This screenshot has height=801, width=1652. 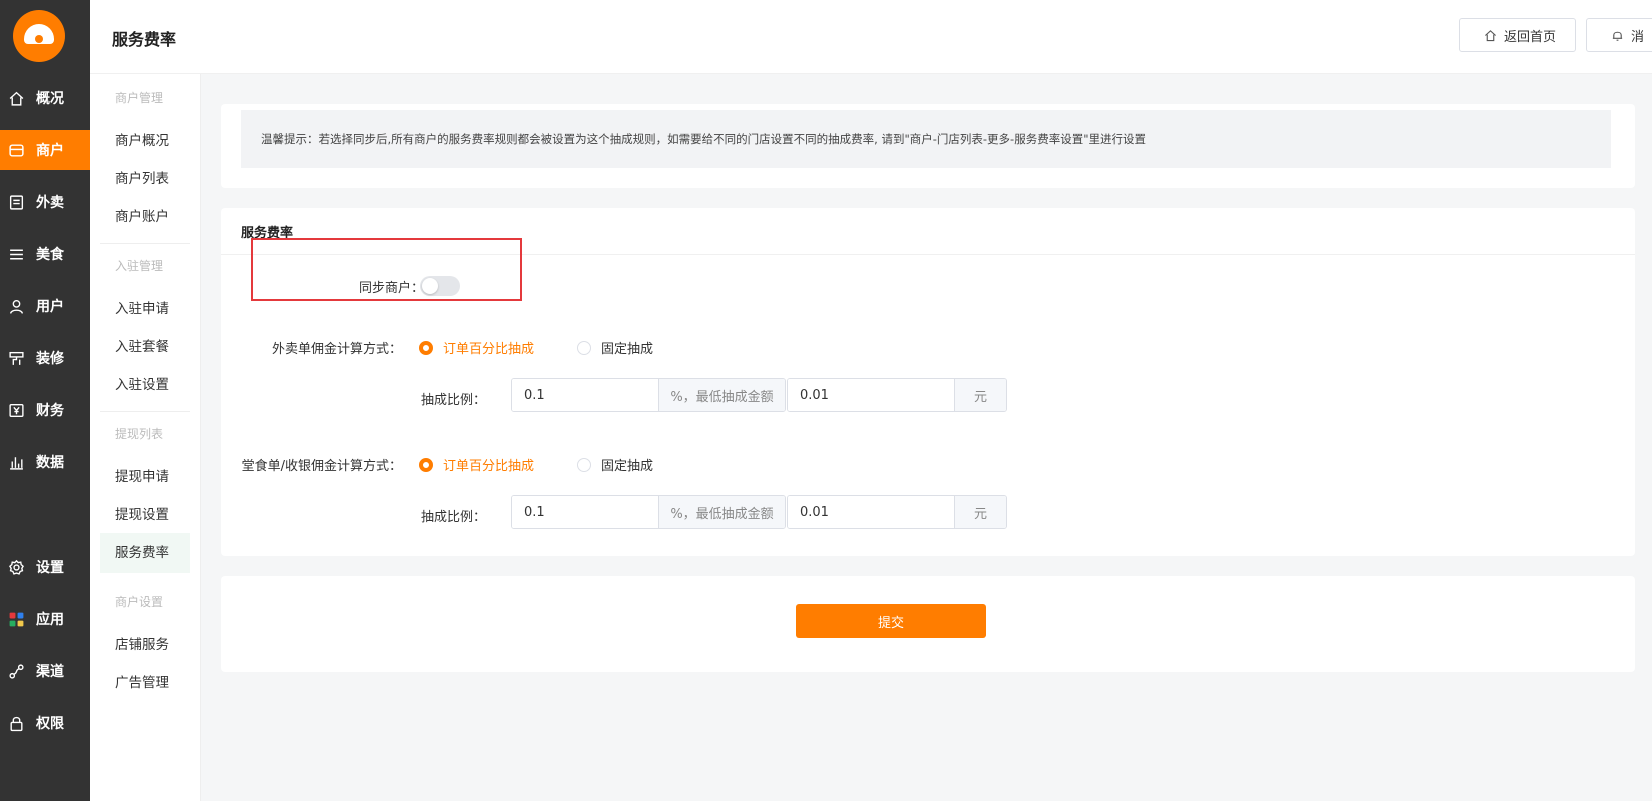 What do you see at coordinates (16, 619) in the screenshot?
I see `apps-icon` at bounding box center [16, 619].